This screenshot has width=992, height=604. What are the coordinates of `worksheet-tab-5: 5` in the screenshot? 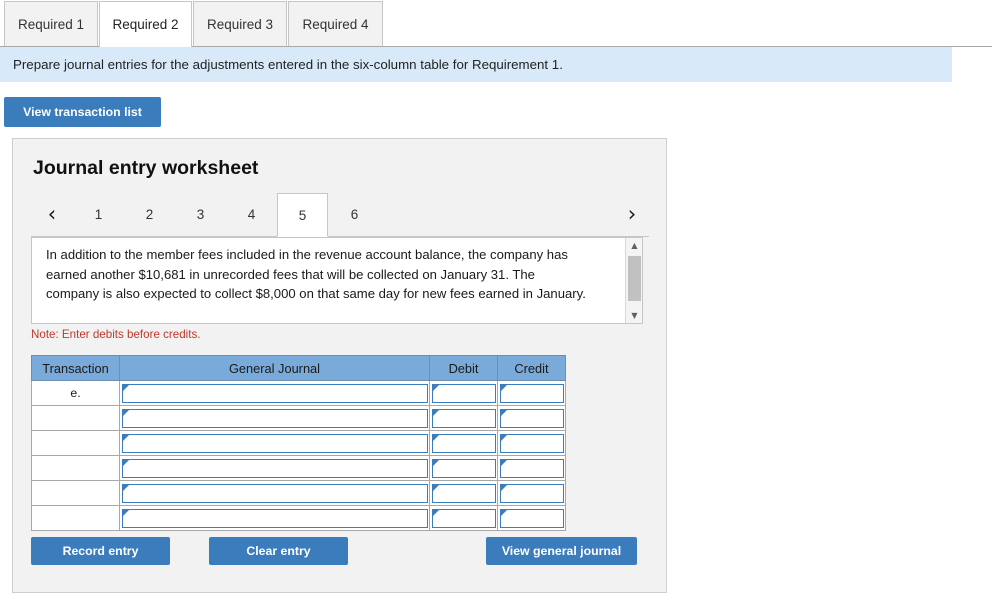 It's located at (302, 215).